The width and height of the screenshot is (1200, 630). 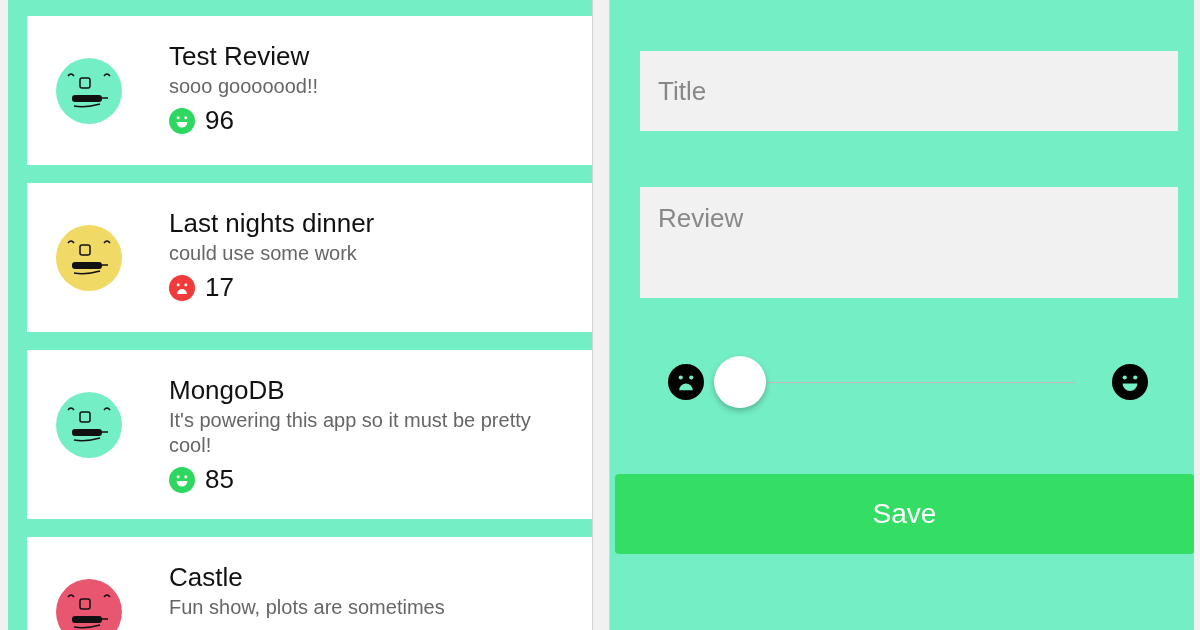 What do you see at coordinates (272, 223) in the screenshot?
I see `review-title: Last nights dinner` at bounding box center [272, 223].